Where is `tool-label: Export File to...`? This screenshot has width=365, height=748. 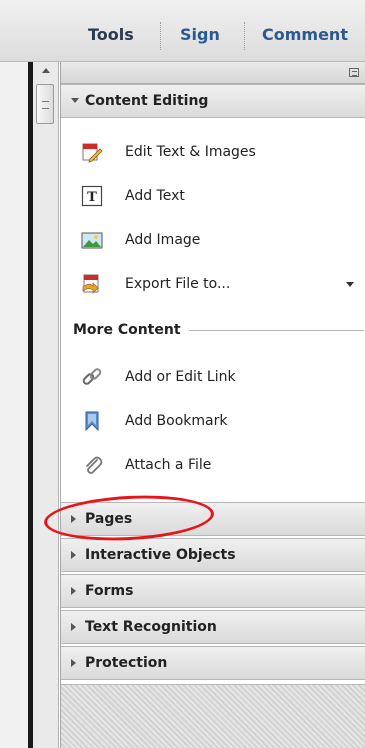
tool-label: Export File to... is located at coordinates (178, 284).